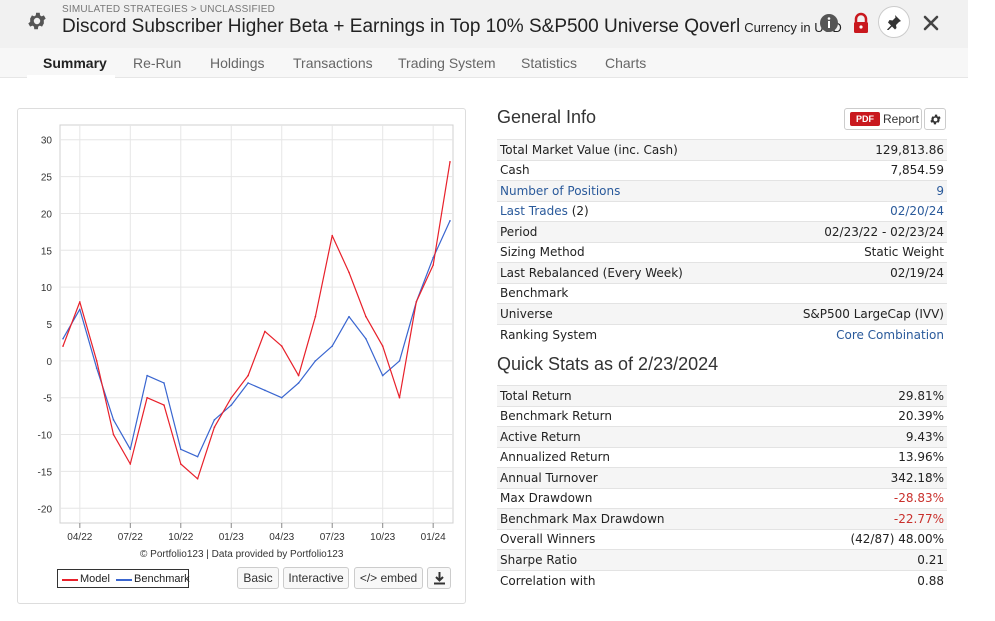 The height and width of the screenshot is (621, 995). I want to click on table-row: Sharpe Ratio 0.21, so click(722, 559).